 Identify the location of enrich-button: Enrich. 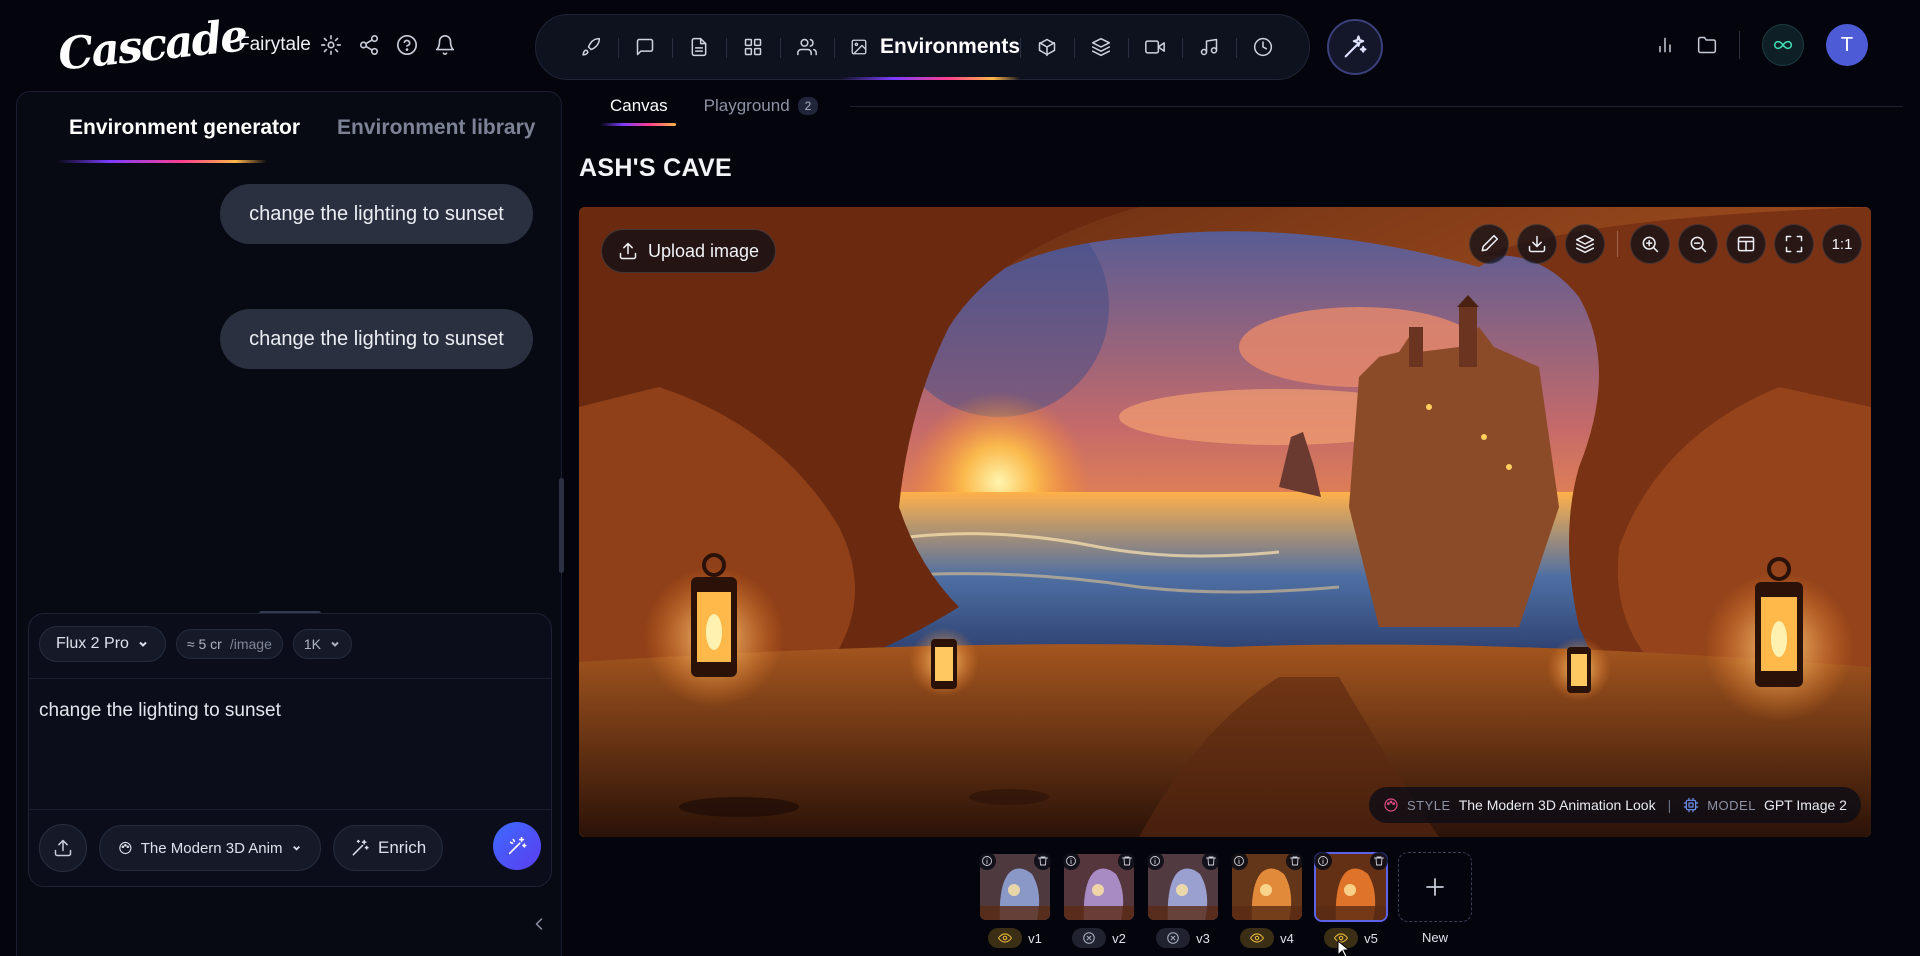
(388, 848).